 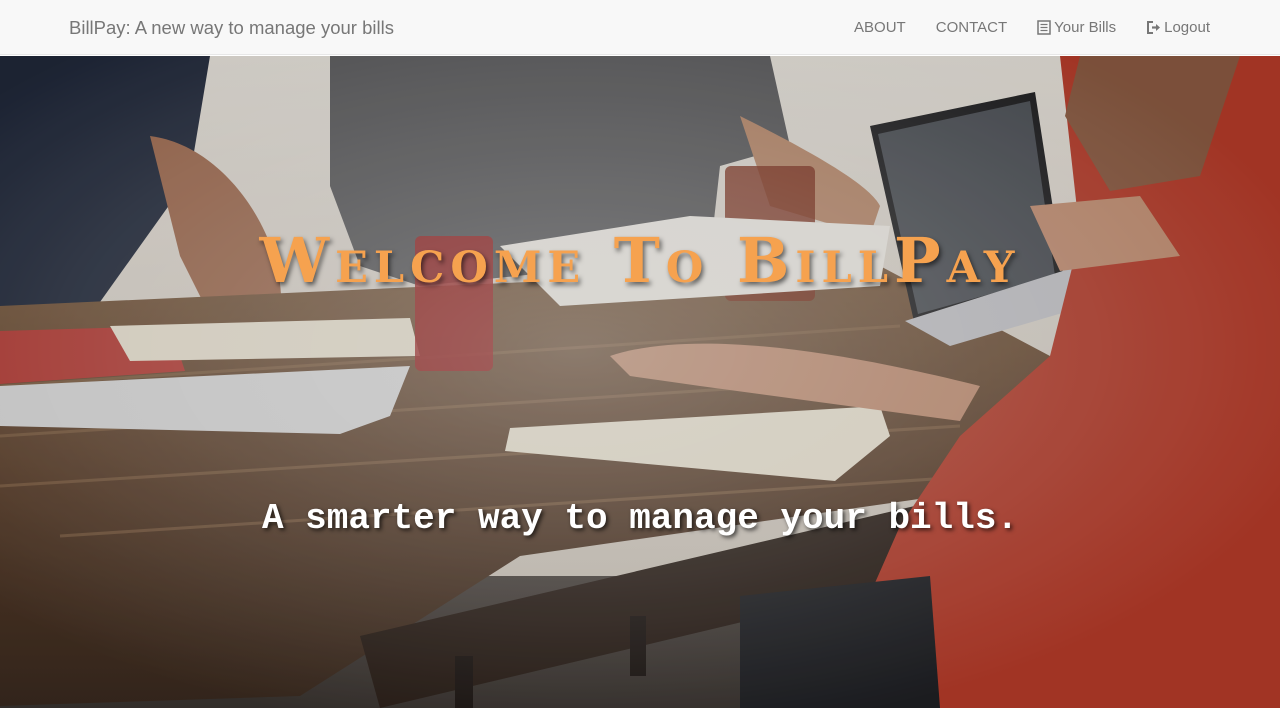 I want to click on nav-your-bills-label: Your Bills, so click(x=1085, y=27).